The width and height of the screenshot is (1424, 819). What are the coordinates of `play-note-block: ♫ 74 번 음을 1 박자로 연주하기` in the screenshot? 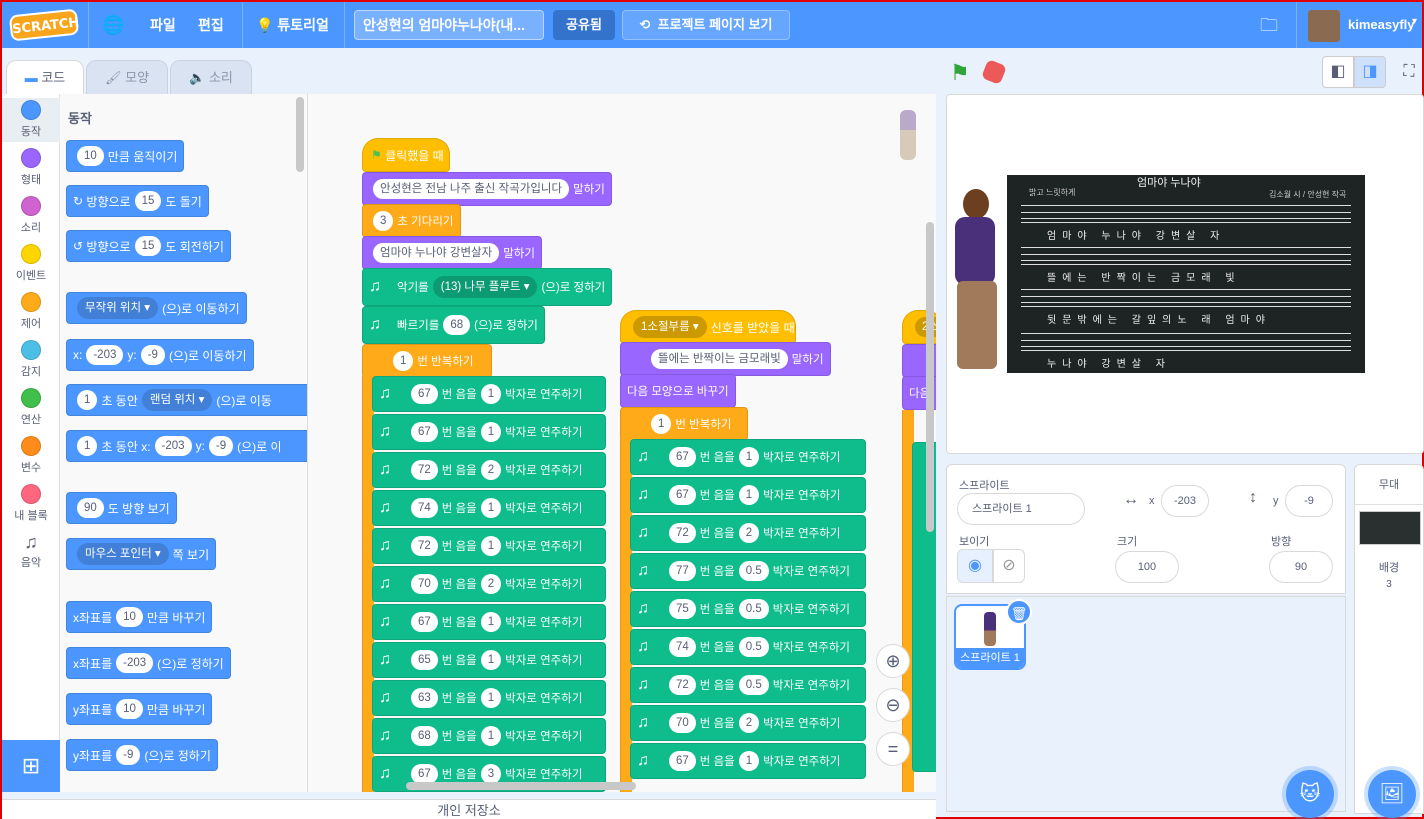 It's located at (489, 508).